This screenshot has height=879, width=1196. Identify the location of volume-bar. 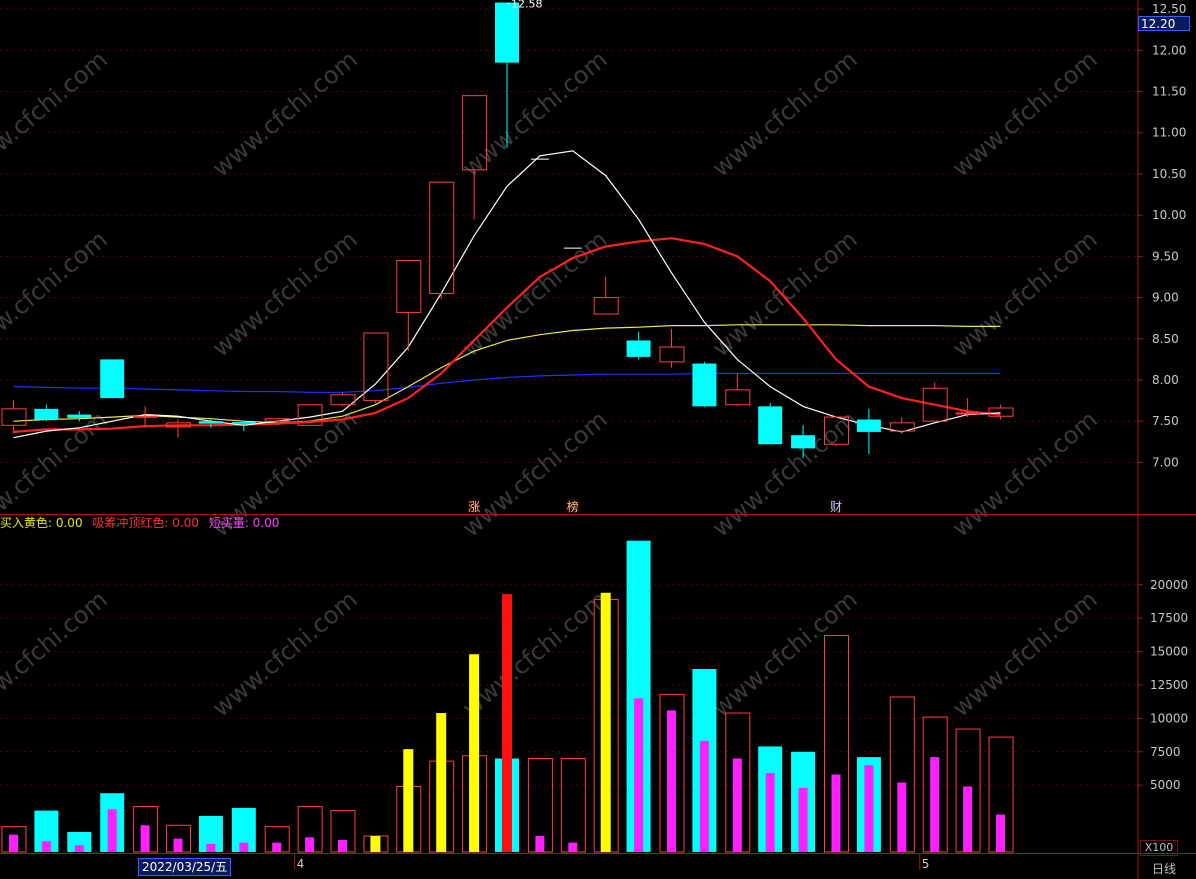
(573, 805).